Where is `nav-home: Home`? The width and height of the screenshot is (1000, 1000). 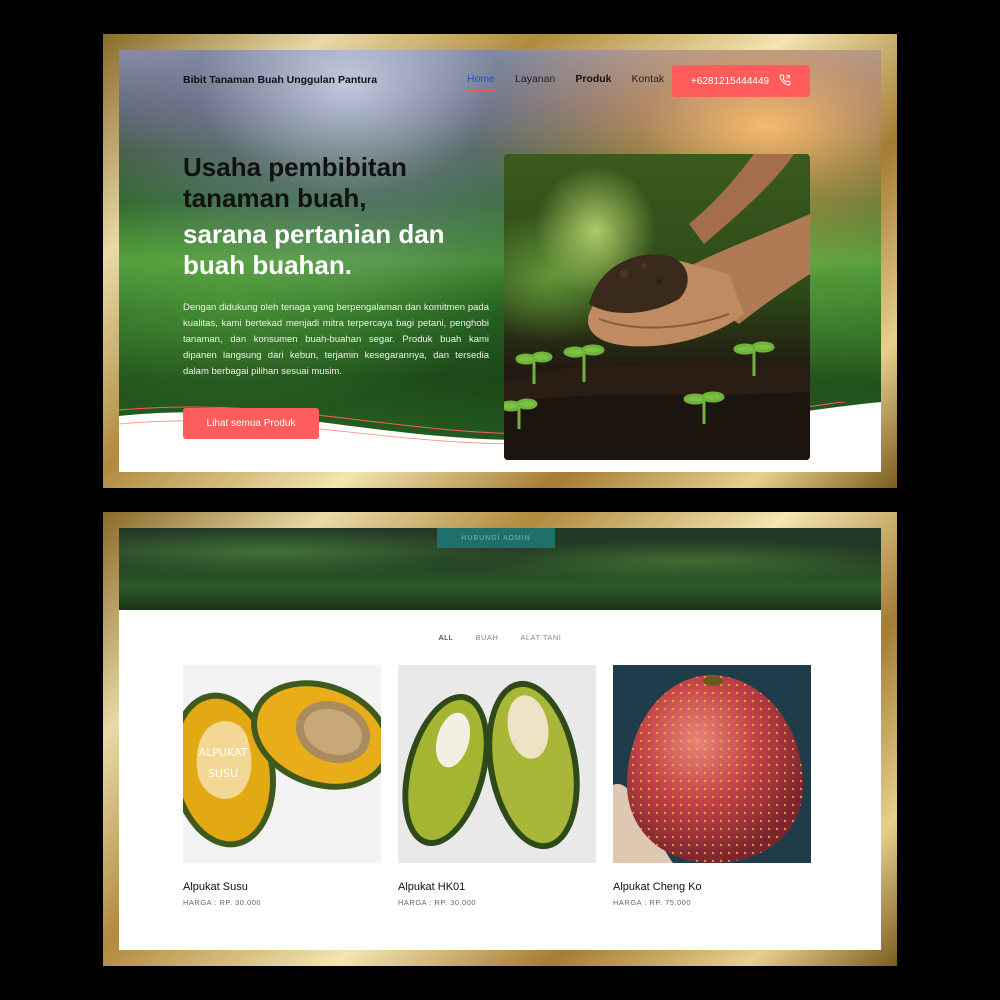
nav-home: Home is located at coordinates (481, 82).